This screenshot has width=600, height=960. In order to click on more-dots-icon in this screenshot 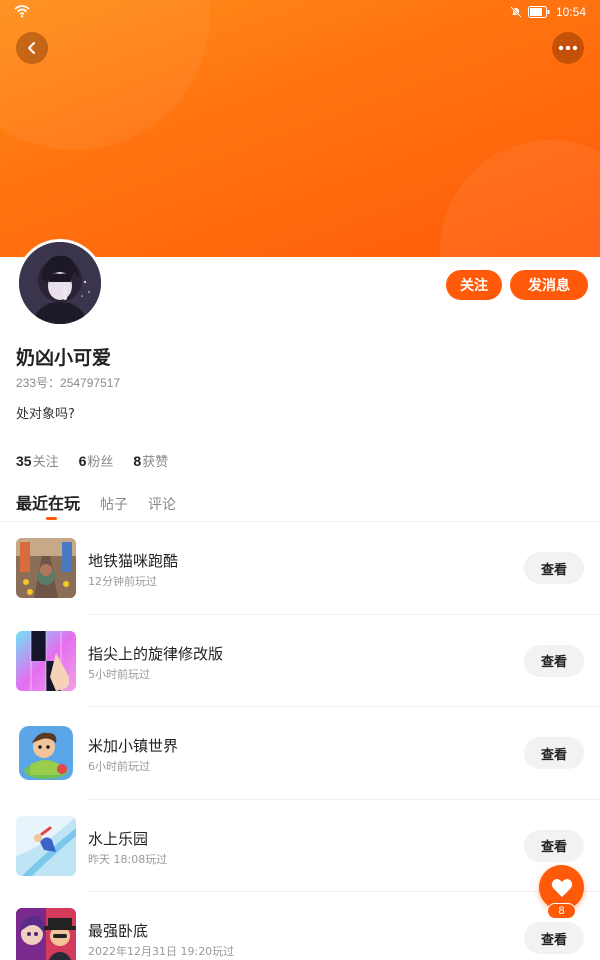, I will do `click(568, 48)`.